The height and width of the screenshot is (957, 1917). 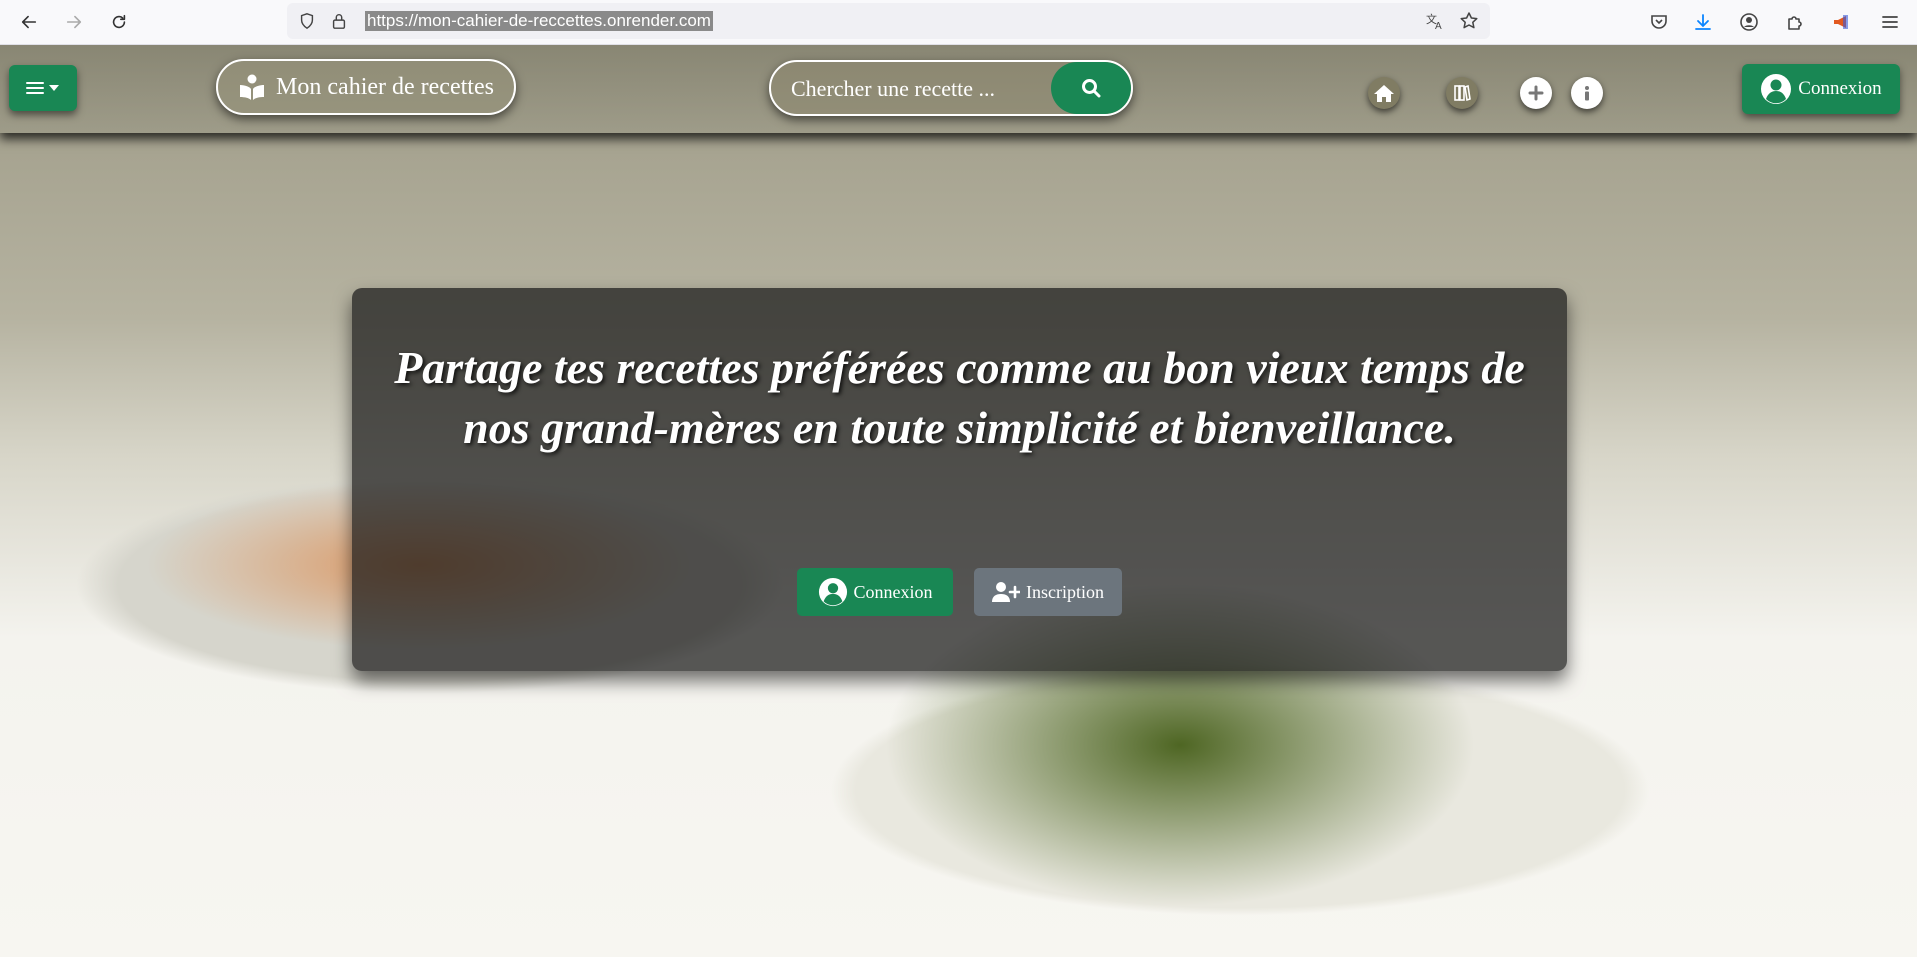 I want to click on navbar-login-label: Connexion, so click(x=1840, y=88).